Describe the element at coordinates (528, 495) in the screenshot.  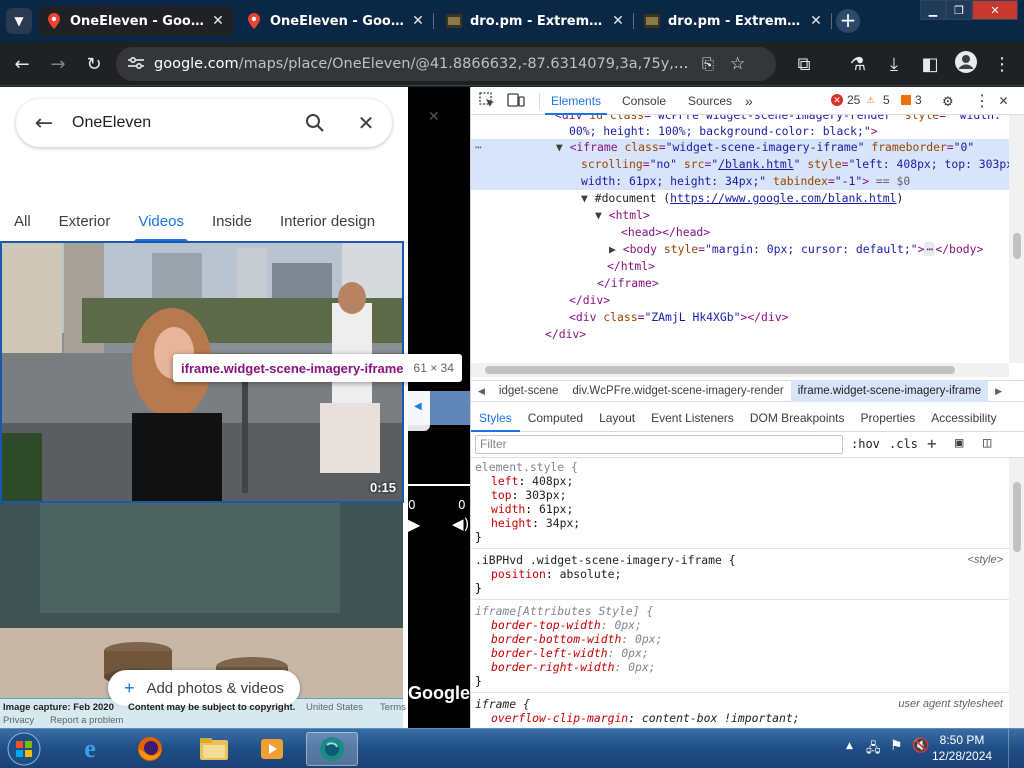
I see `style-declaration: top: 303px;` at that location.